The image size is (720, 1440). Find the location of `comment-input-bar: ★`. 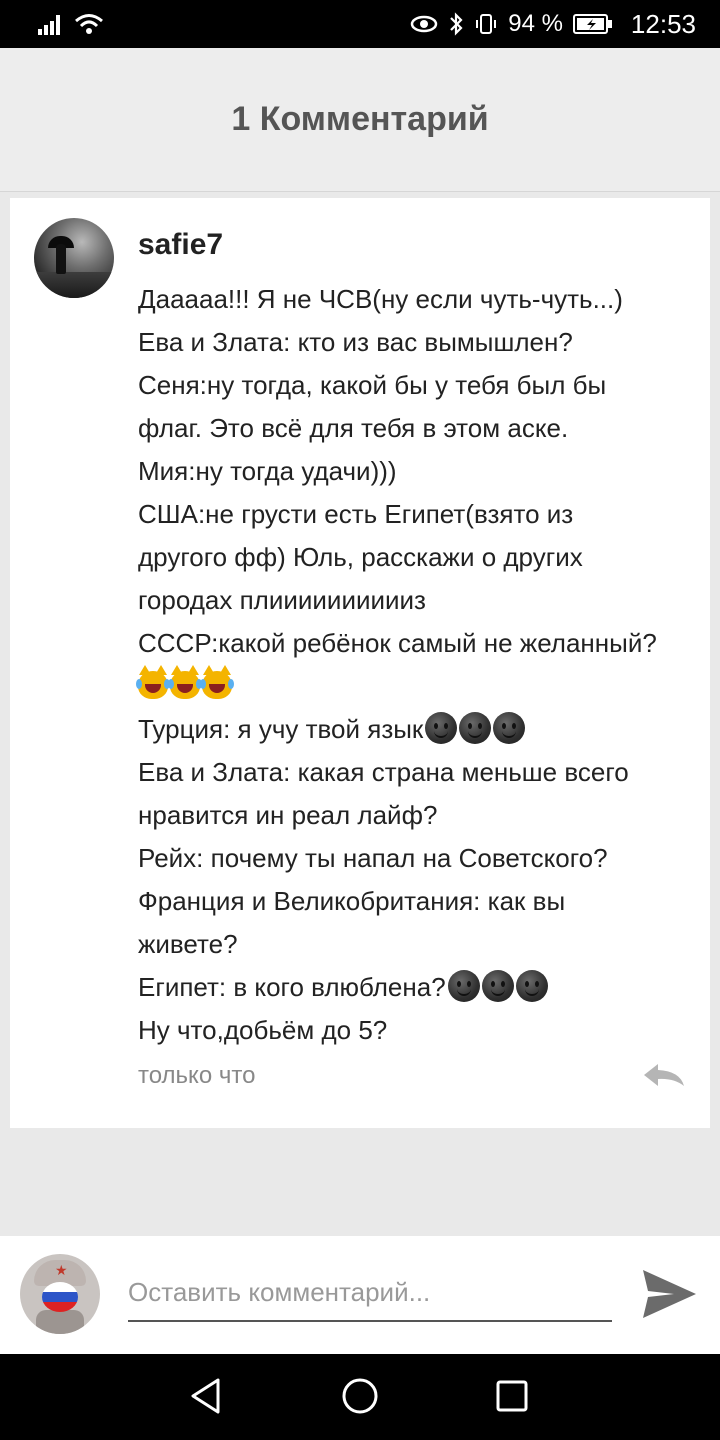

comment-input-bar: ★ is located at coordinates (360, 1295).